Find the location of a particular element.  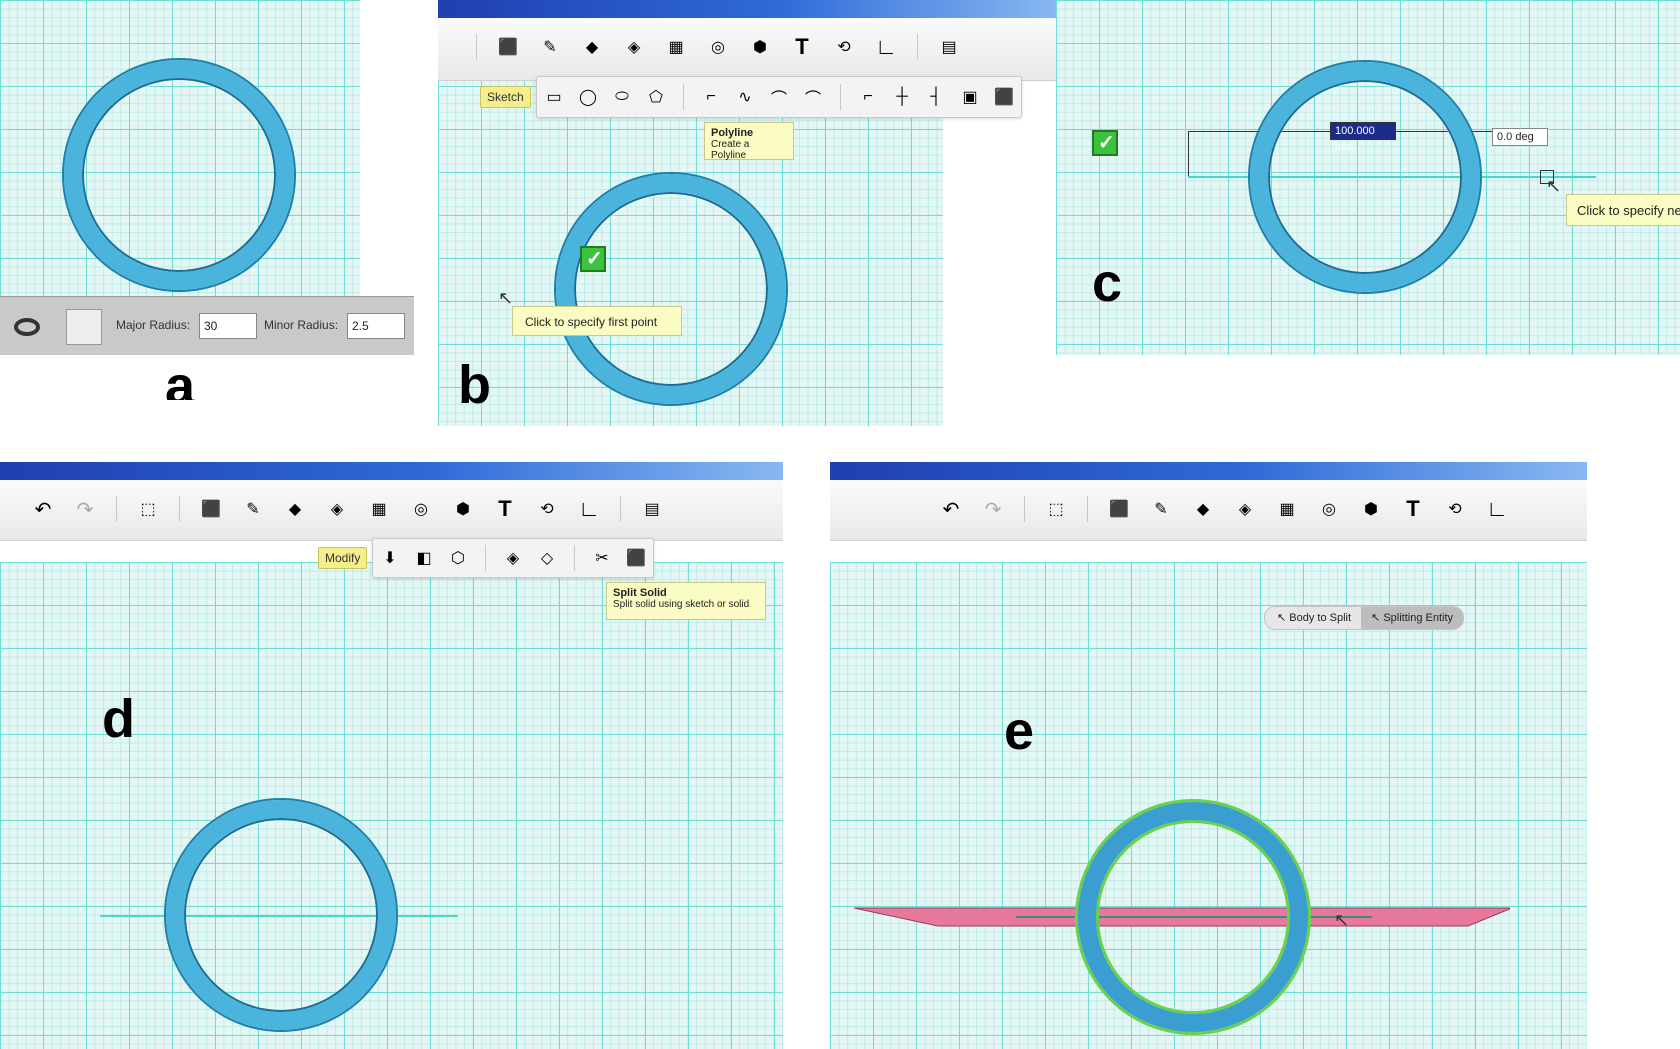

main-toolbar: ⬛ ✎ ◆ ◈ ▦ ◎ ⬢ T ⟲ ∟ ▤ is located at coordinates (747, 49).